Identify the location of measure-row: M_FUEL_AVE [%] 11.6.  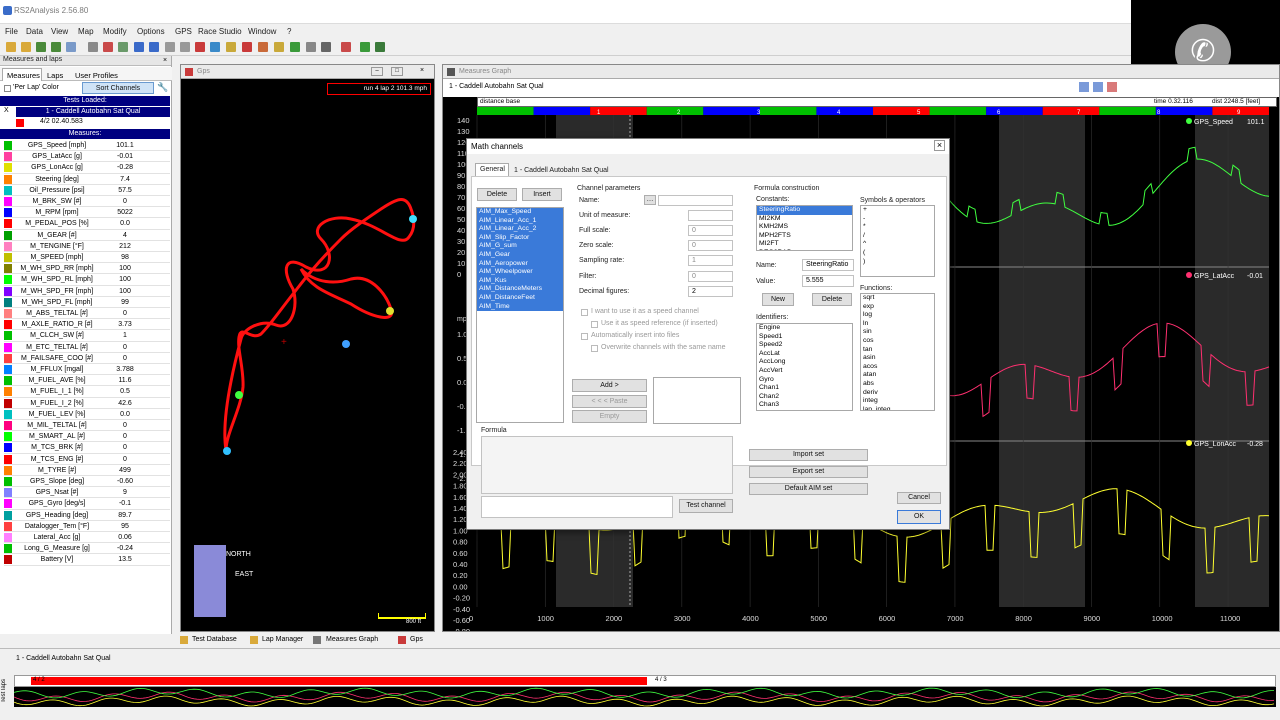
(87, 381).